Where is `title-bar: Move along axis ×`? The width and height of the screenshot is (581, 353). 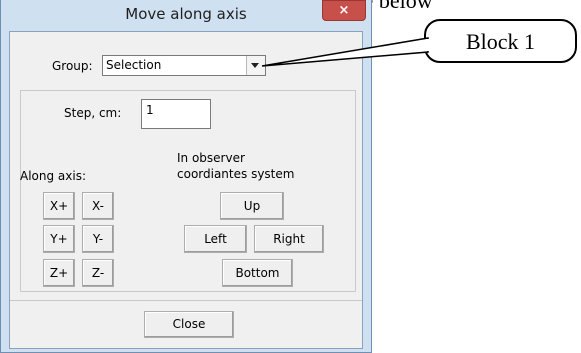 title-bar: Move along axis × is located at coordinates (186, 15).